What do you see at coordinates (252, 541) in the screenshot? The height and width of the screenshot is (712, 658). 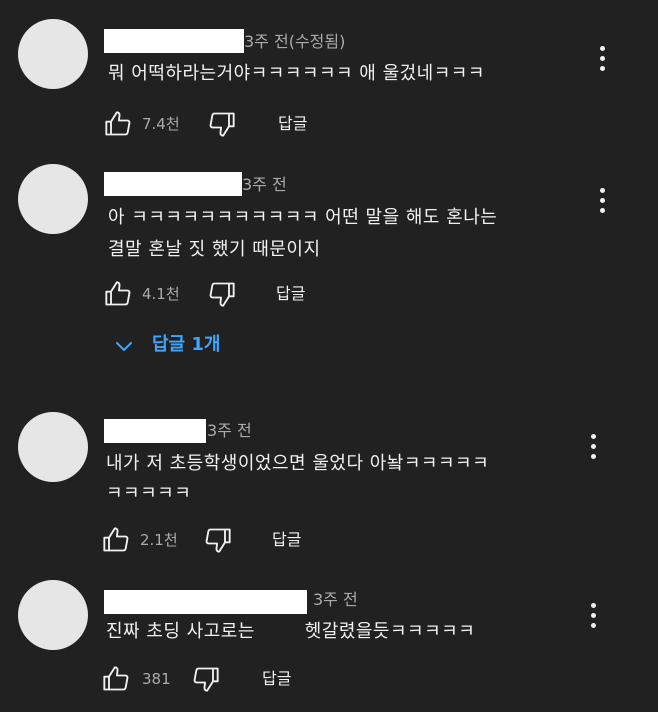 I see `comment-actions: 2.1천 답글` at bounding box center [252, 541].